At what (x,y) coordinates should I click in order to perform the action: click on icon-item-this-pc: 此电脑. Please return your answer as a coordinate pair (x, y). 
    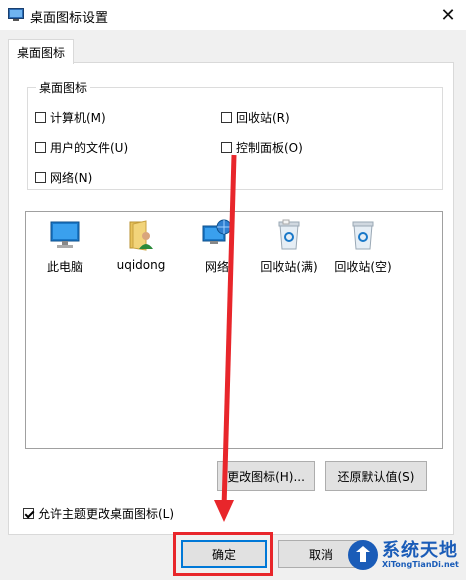
    Looking at the image, I should click on (65, 246).